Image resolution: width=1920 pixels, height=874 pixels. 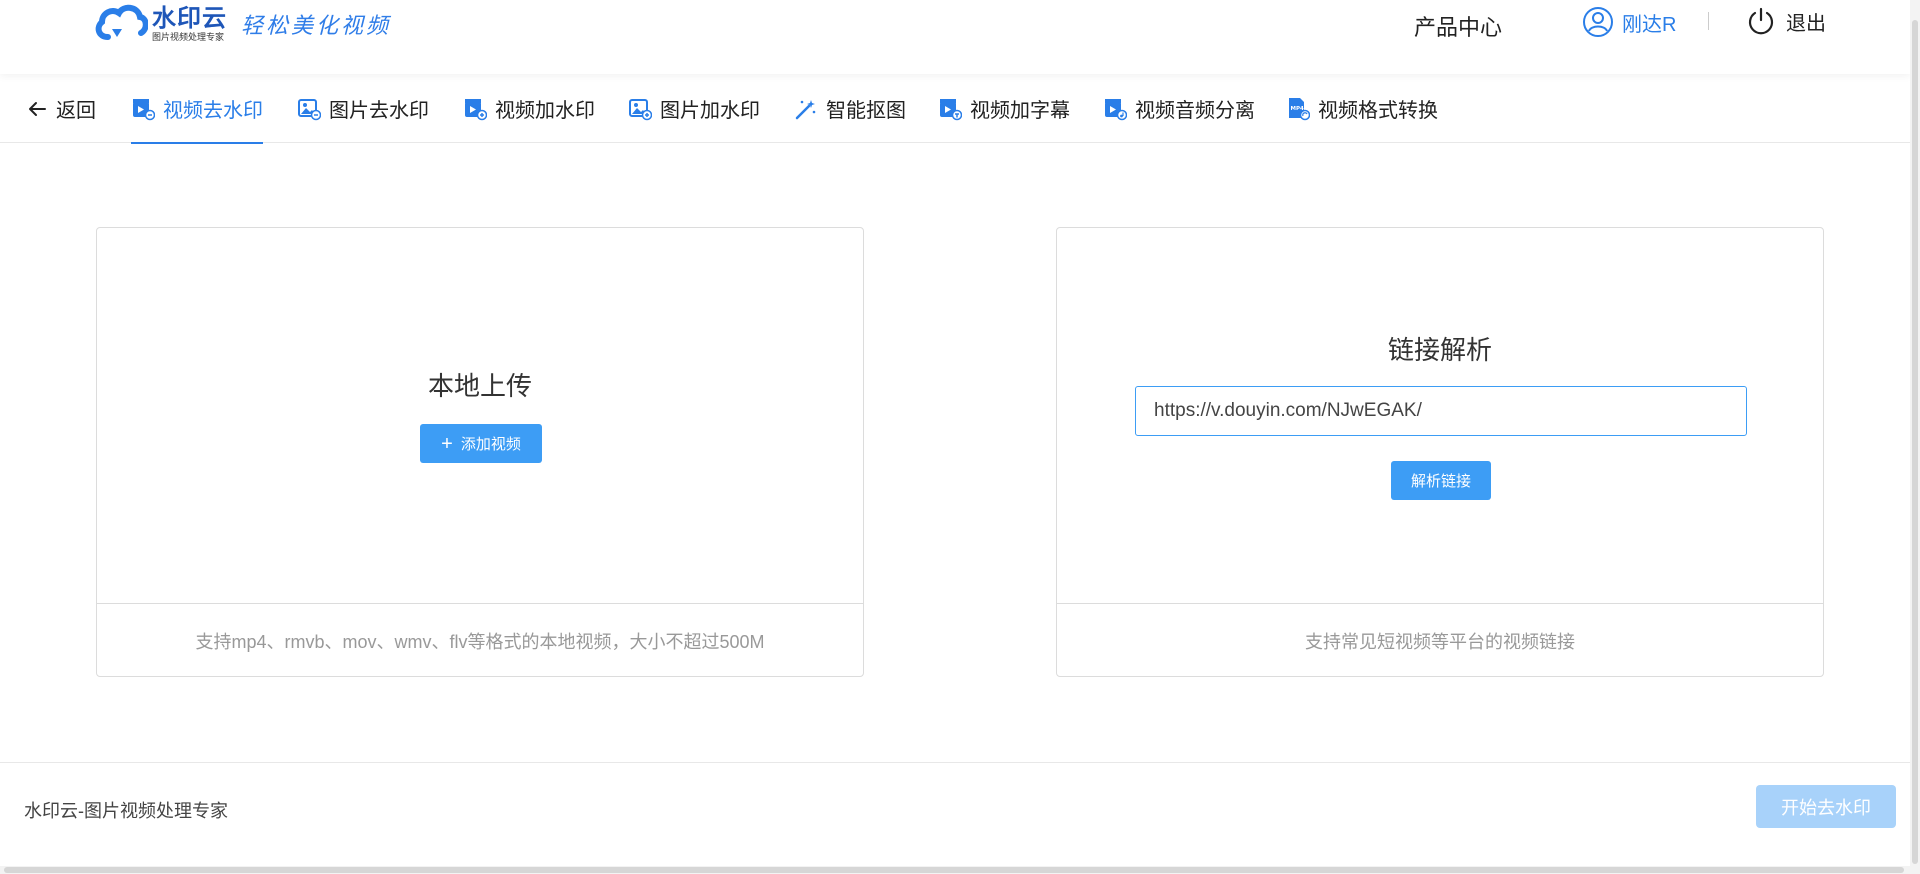 I want to click on tab-label: 视频去水印, so click(x=213, y=111).